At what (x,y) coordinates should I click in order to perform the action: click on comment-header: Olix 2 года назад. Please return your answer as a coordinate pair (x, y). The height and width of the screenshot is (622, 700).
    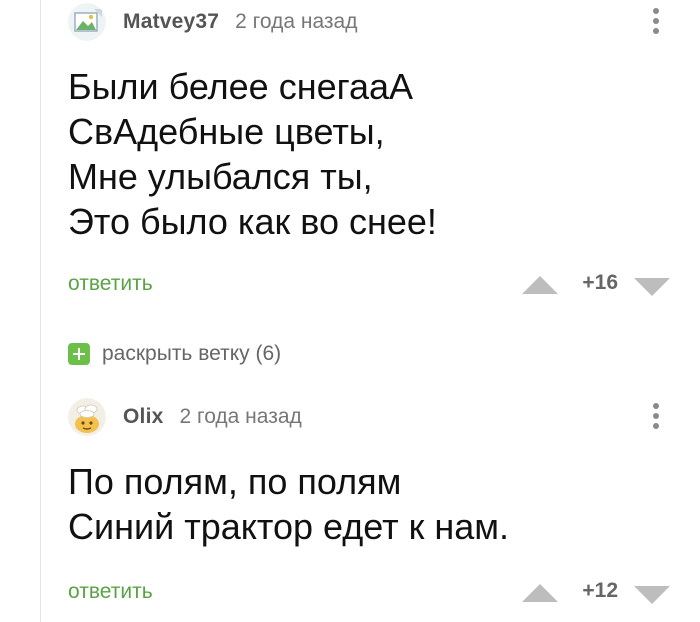
    Looking at the image, I should click on (378, 417).